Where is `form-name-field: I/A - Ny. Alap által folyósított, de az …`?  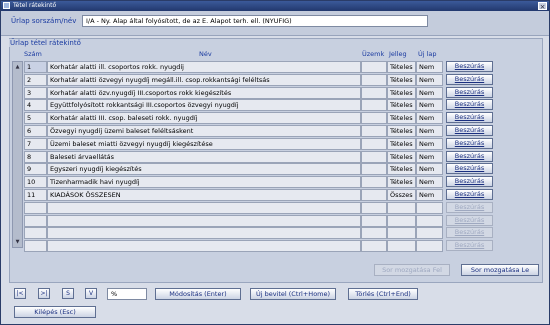 form-name-field: I/A - Ny. Alap által folyósított, de az … is located at coordinates (255, 21).